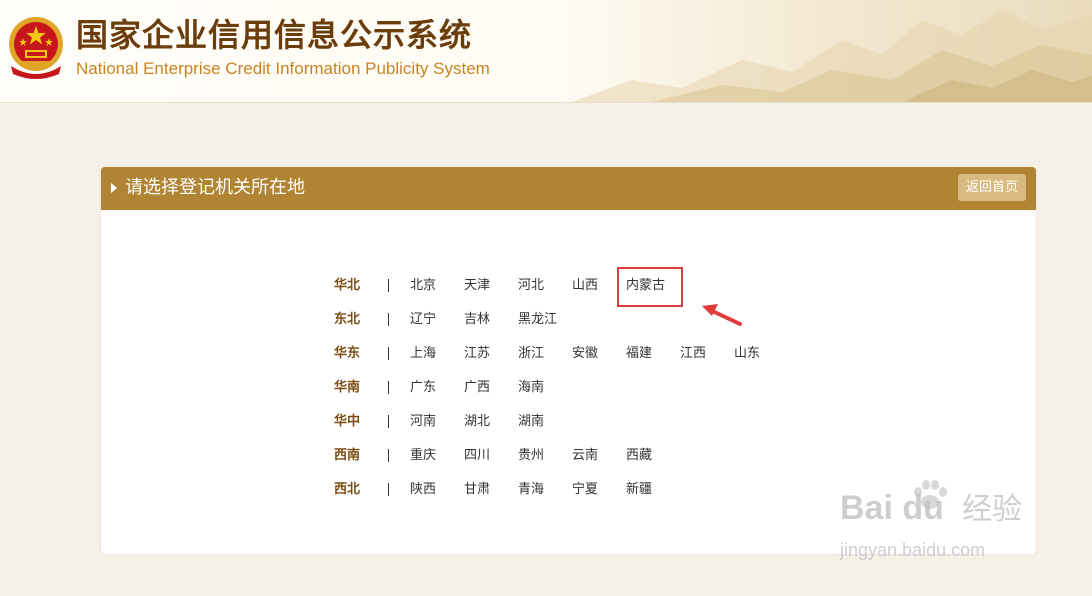 The width and height of the screenshot is (1092, 596). What do you see at coordinates (477, 388) in the screenshot?
I see `province-link: 广西` at bounding box center [477, 388].